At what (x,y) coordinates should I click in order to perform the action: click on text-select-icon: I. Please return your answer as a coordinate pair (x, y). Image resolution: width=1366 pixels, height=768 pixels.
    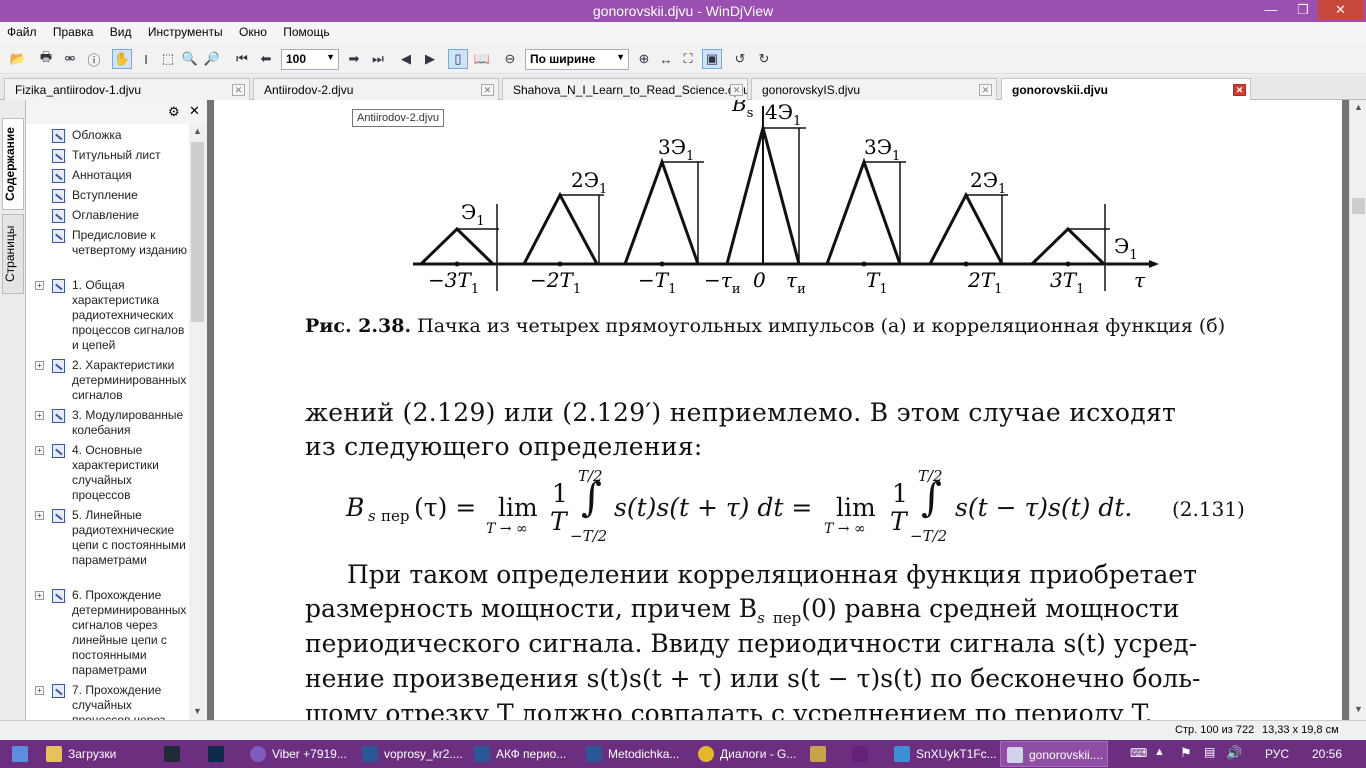
    Looking at the image, I should click on (146, 59).